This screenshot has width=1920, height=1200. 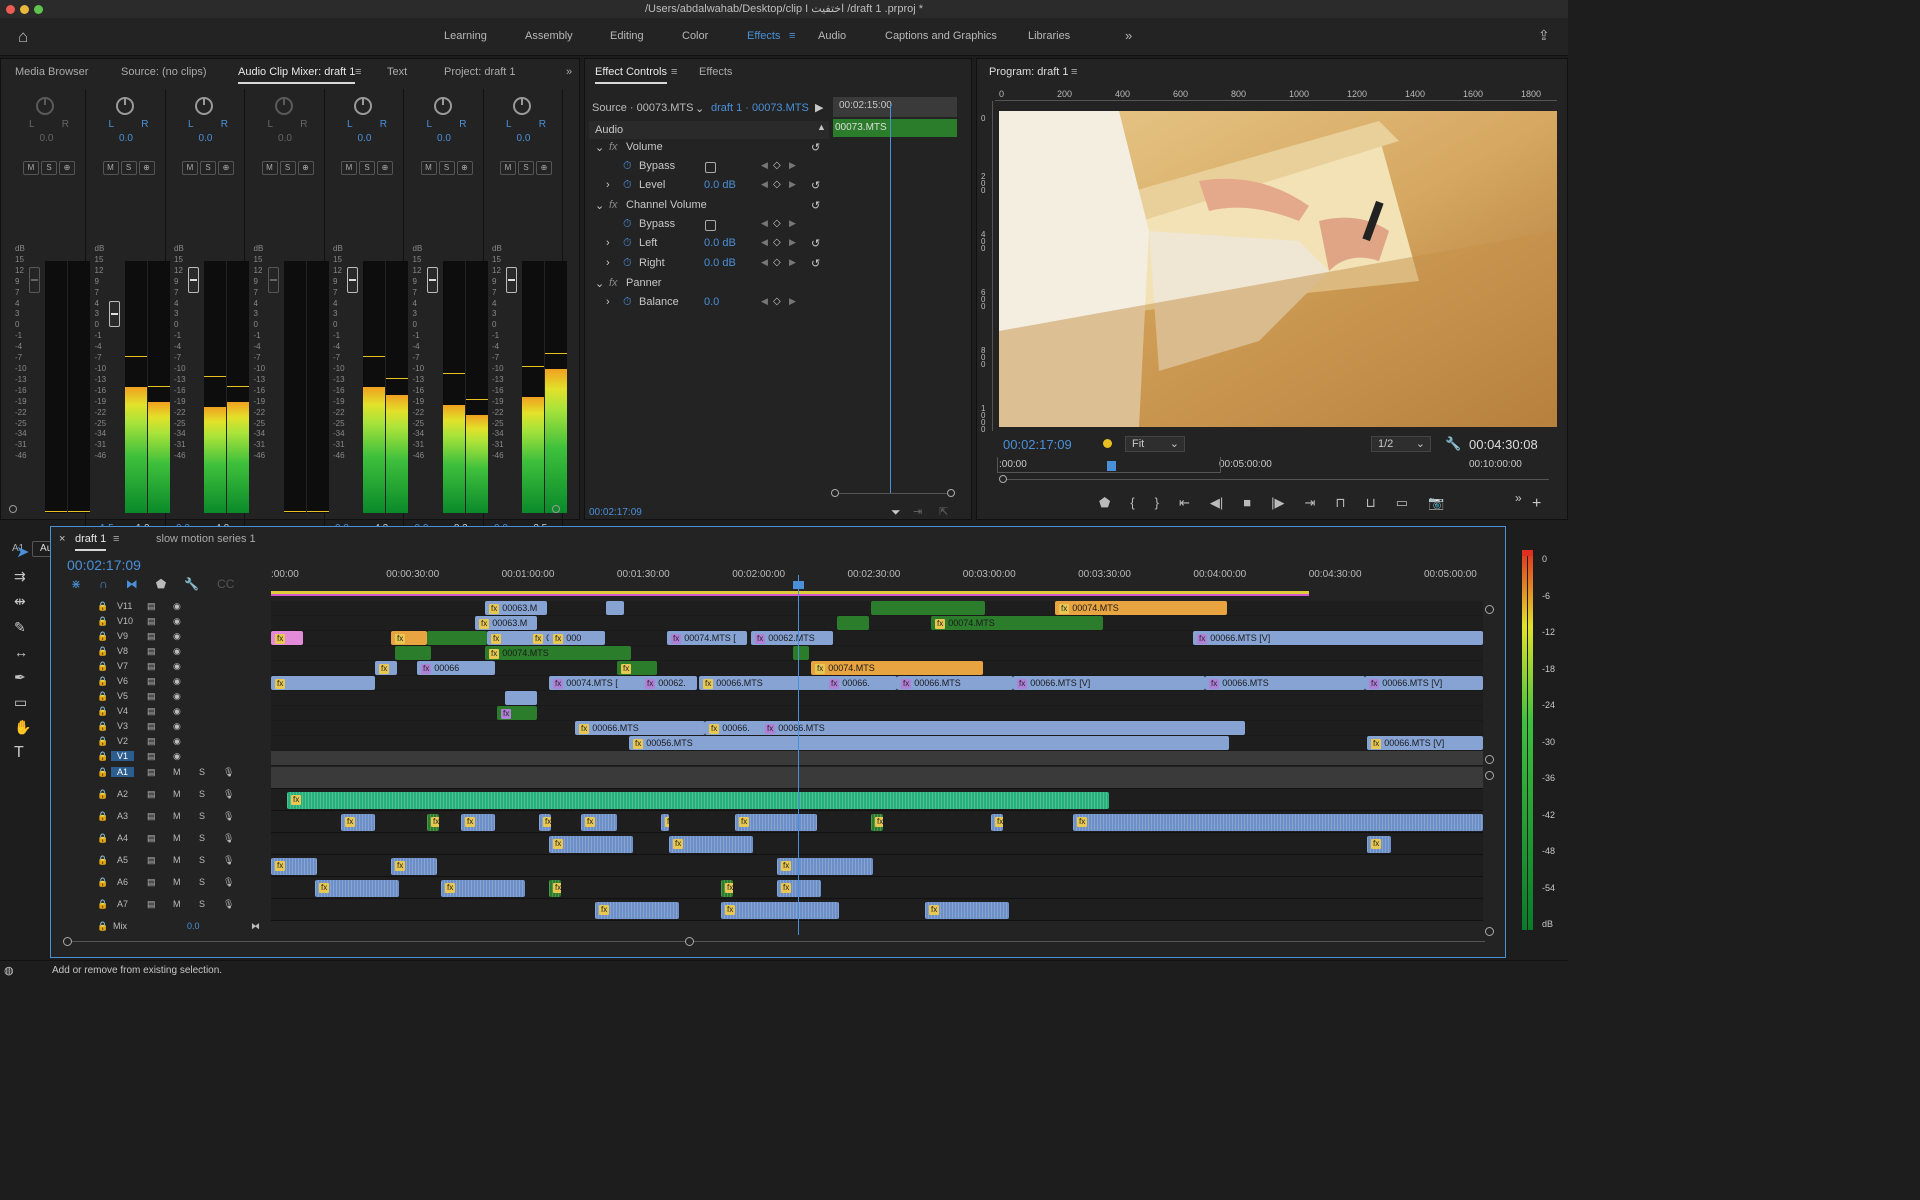 What do you see at coordinates (10, 9) in the screenshot?
I see `close-window-button` at bounding box center [10, 9].